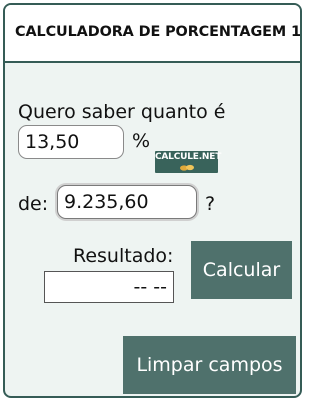  I want to click on calcule-net-logo: CALCULE.NET, so click(188, 162).